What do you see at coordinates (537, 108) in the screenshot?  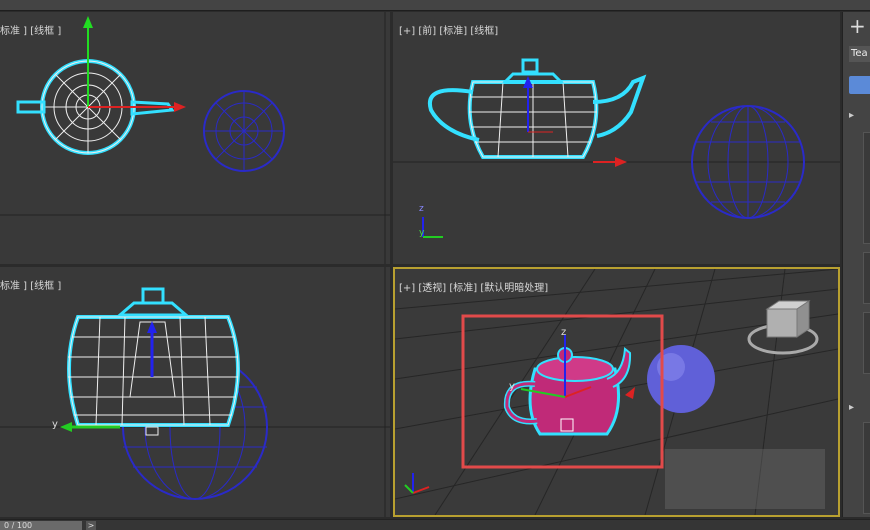 I see `teapot-wireframe-front` at bounding box center [537, 108].